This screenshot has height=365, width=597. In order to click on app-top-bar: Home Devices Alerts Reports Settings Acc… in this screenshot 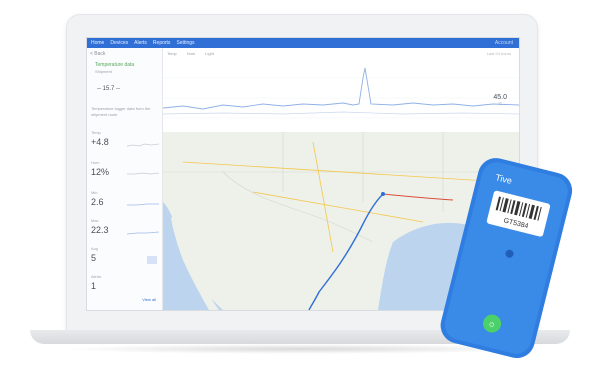, I will do `click(303, 43)`.